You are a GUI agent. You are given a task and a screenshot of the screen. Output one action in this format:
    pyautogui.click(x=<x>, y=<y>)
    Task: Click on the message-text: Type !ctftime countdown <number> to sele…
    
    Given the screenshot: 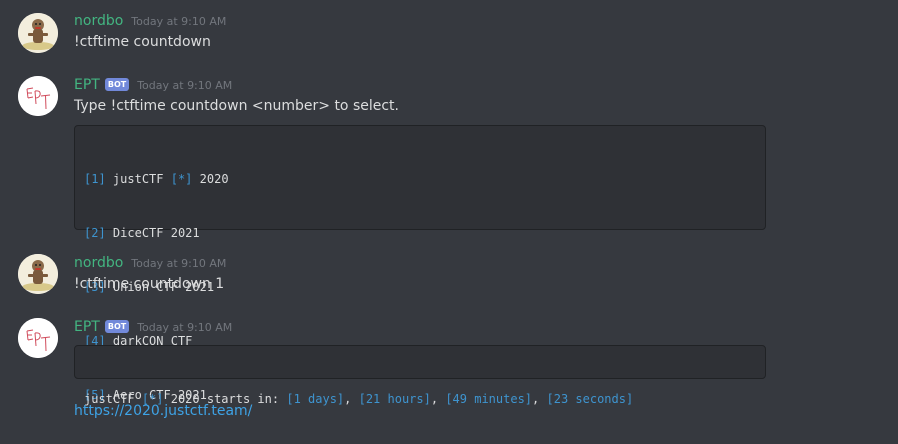 What is the action you would take?
    pyautogui.click(x=236, y=106)
    